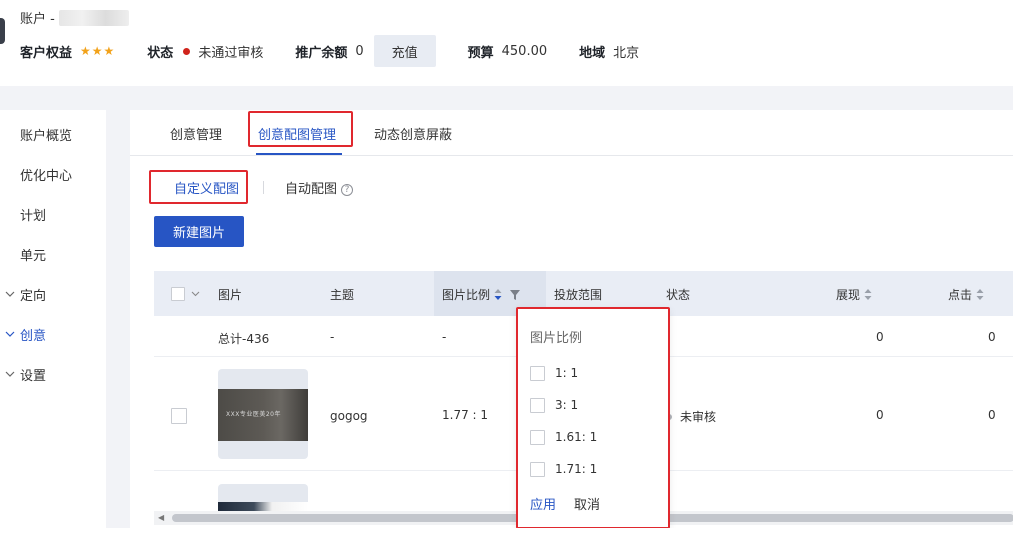 Image resolution: width=1013 pixels, height=537 pixels. What do you see at coordinates (587, 503) in the screenshot?
I see `filter-cancel-button: 取消` at bounding box center [587, 503].